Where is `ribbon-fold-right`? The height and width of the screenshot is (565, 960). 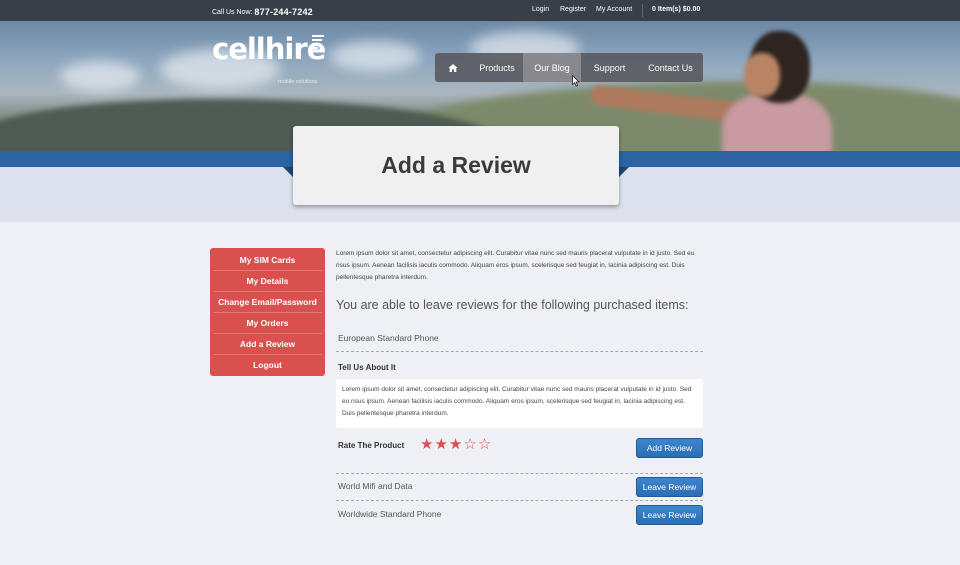 ribbon-fold-right is located at coordinates (624, 172).